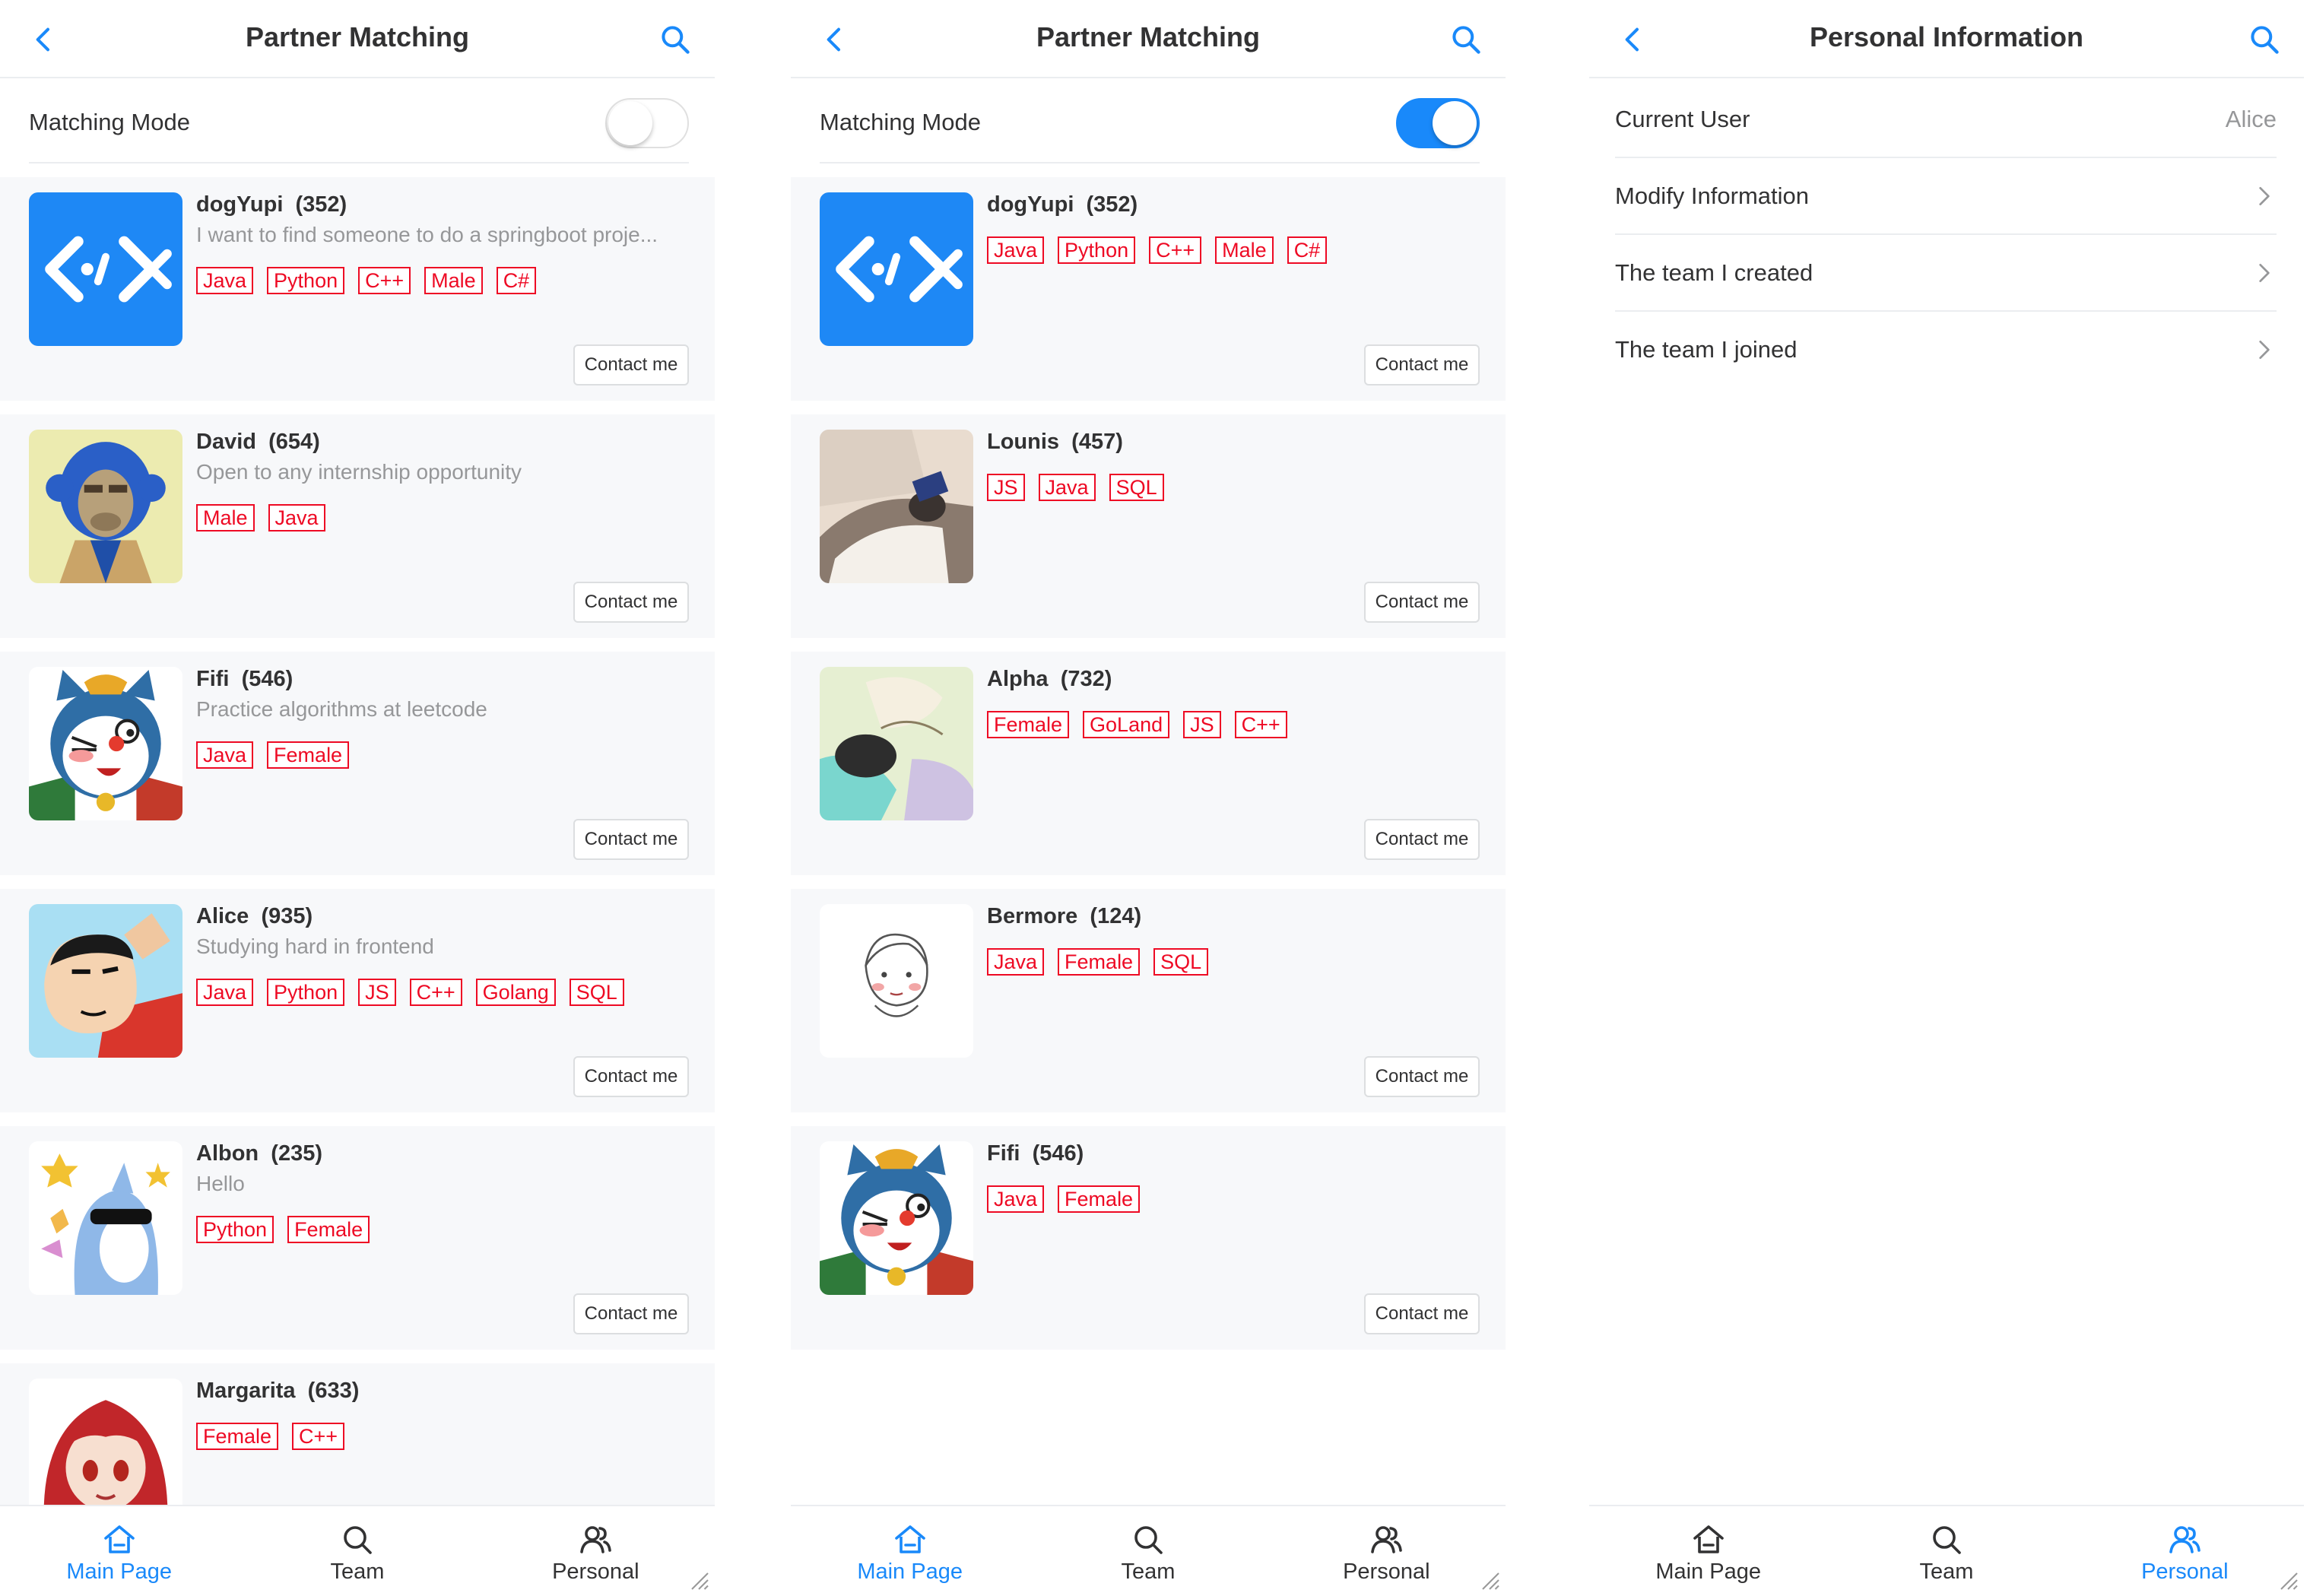 The width and height of the screenshot is (2310, 1596). What do you see at coordinates (1947, 37) in the screenshot?
I see `page-title: Personal Information` at bounding box center [1947, 37].